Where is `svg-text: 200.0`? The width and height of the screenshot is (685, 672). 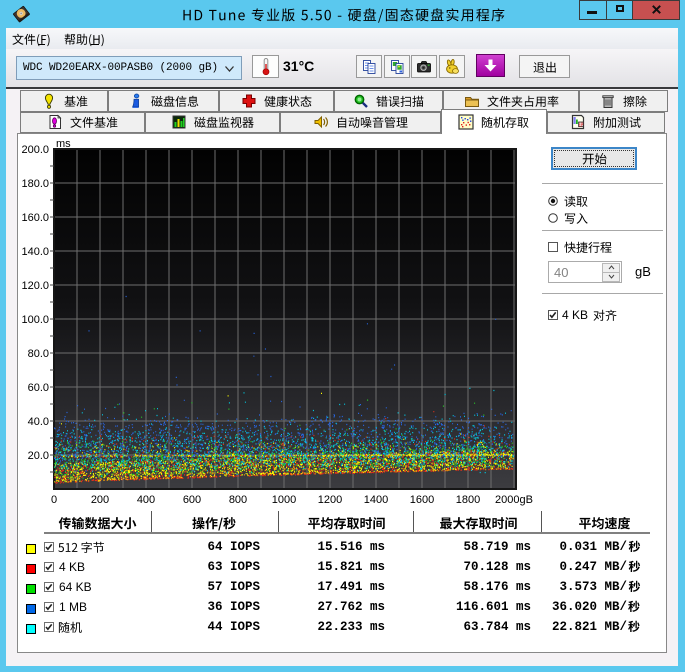 svg-text: 200.0 is located at coordinates (35, 150).